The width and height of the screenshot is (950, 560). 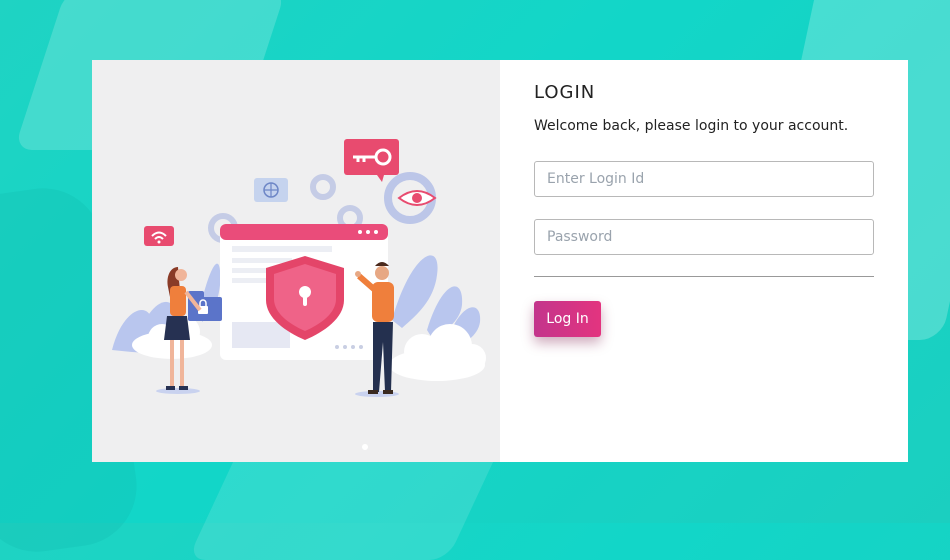 What do you see at coordinates (159, 236) in the screenshot?
I see `wifi-icon` at bounding box center [159, 236].